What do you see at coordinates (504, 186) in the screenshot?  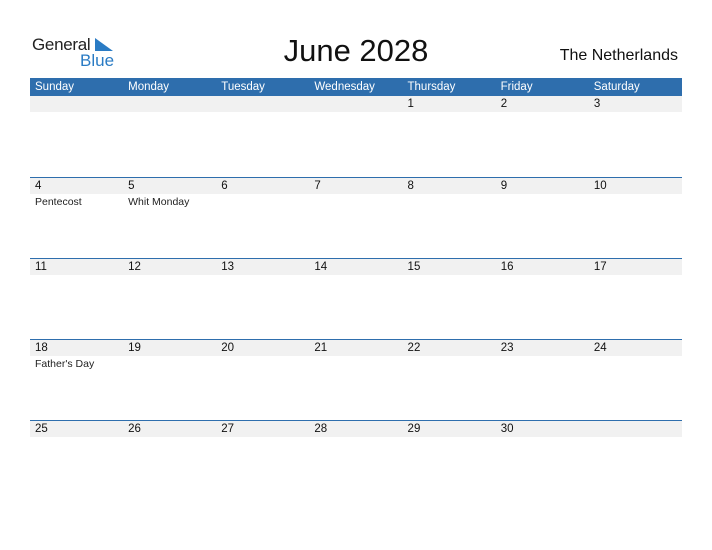 I see `day-number: 9` at bounding box center [504, 186].